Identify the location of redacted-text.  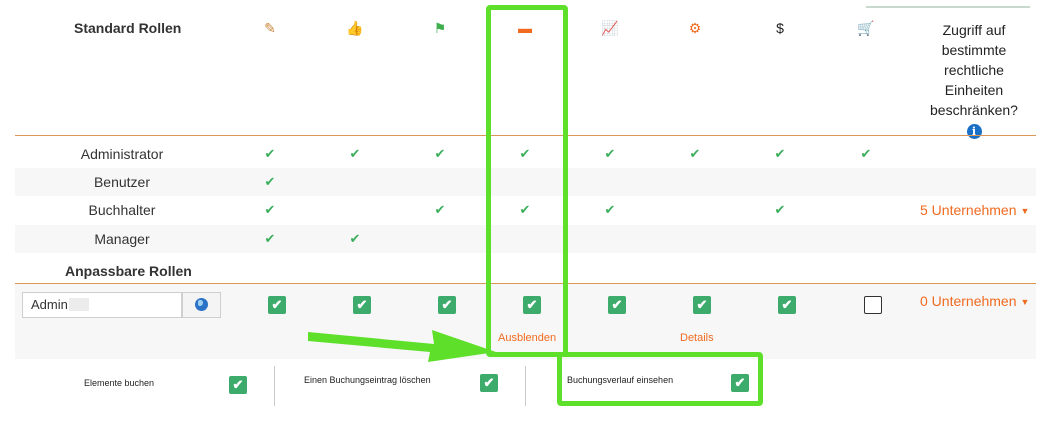
(78, 304).